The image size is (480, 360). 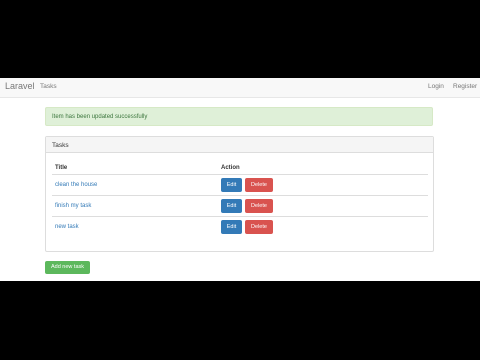 What do you see at coordinates (240, 88) in the screenshot?
I see `navbar: Laravel Tasks Login Register` at bounding box center [240, 88].